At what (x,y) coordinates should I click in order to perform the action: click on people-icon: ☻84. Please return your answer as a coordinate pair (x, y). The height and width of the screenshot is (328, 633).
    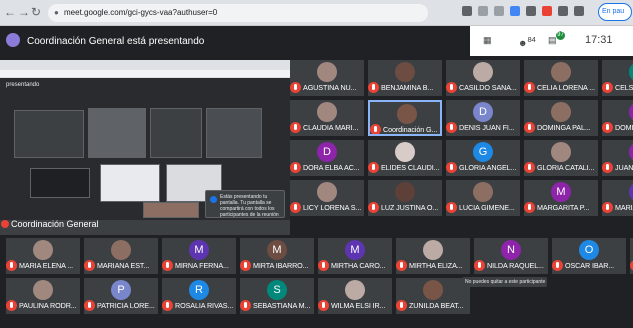
    Looking at the image, I should click on (527, 41).